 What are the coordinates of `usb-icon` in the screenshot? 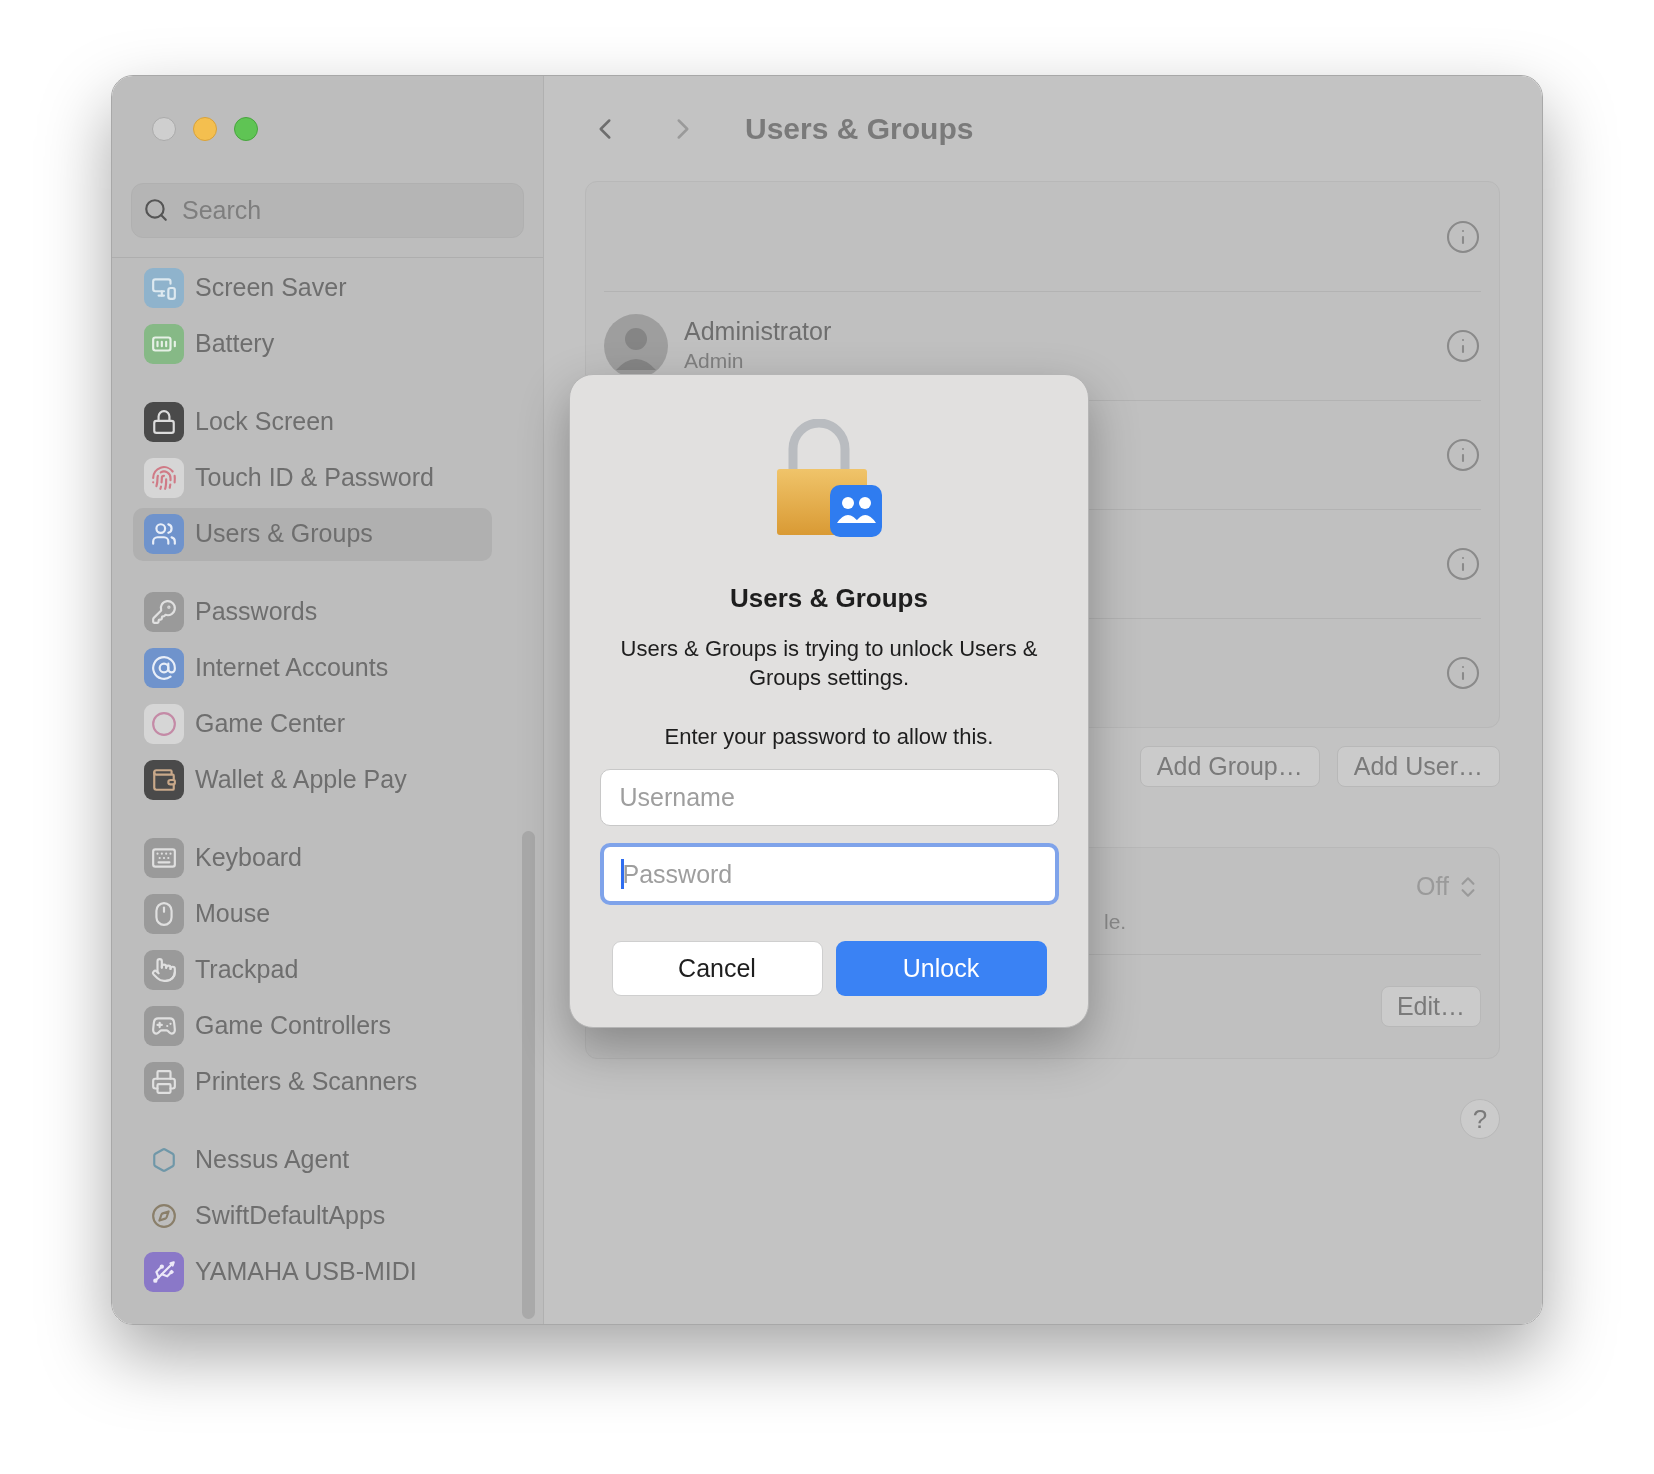 It's located at (164, 1272).